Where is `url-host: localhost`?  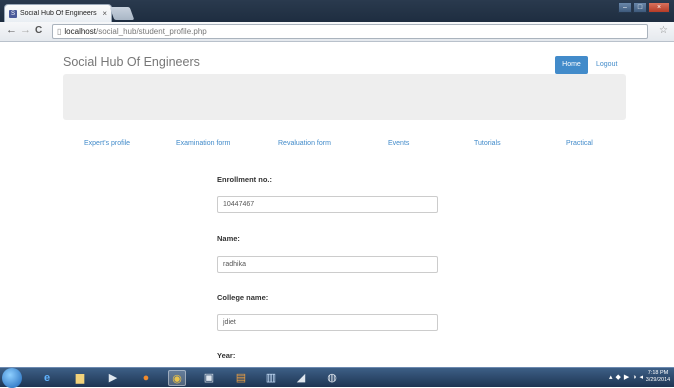
url-host: localhost is located at coordinates (80, 31).